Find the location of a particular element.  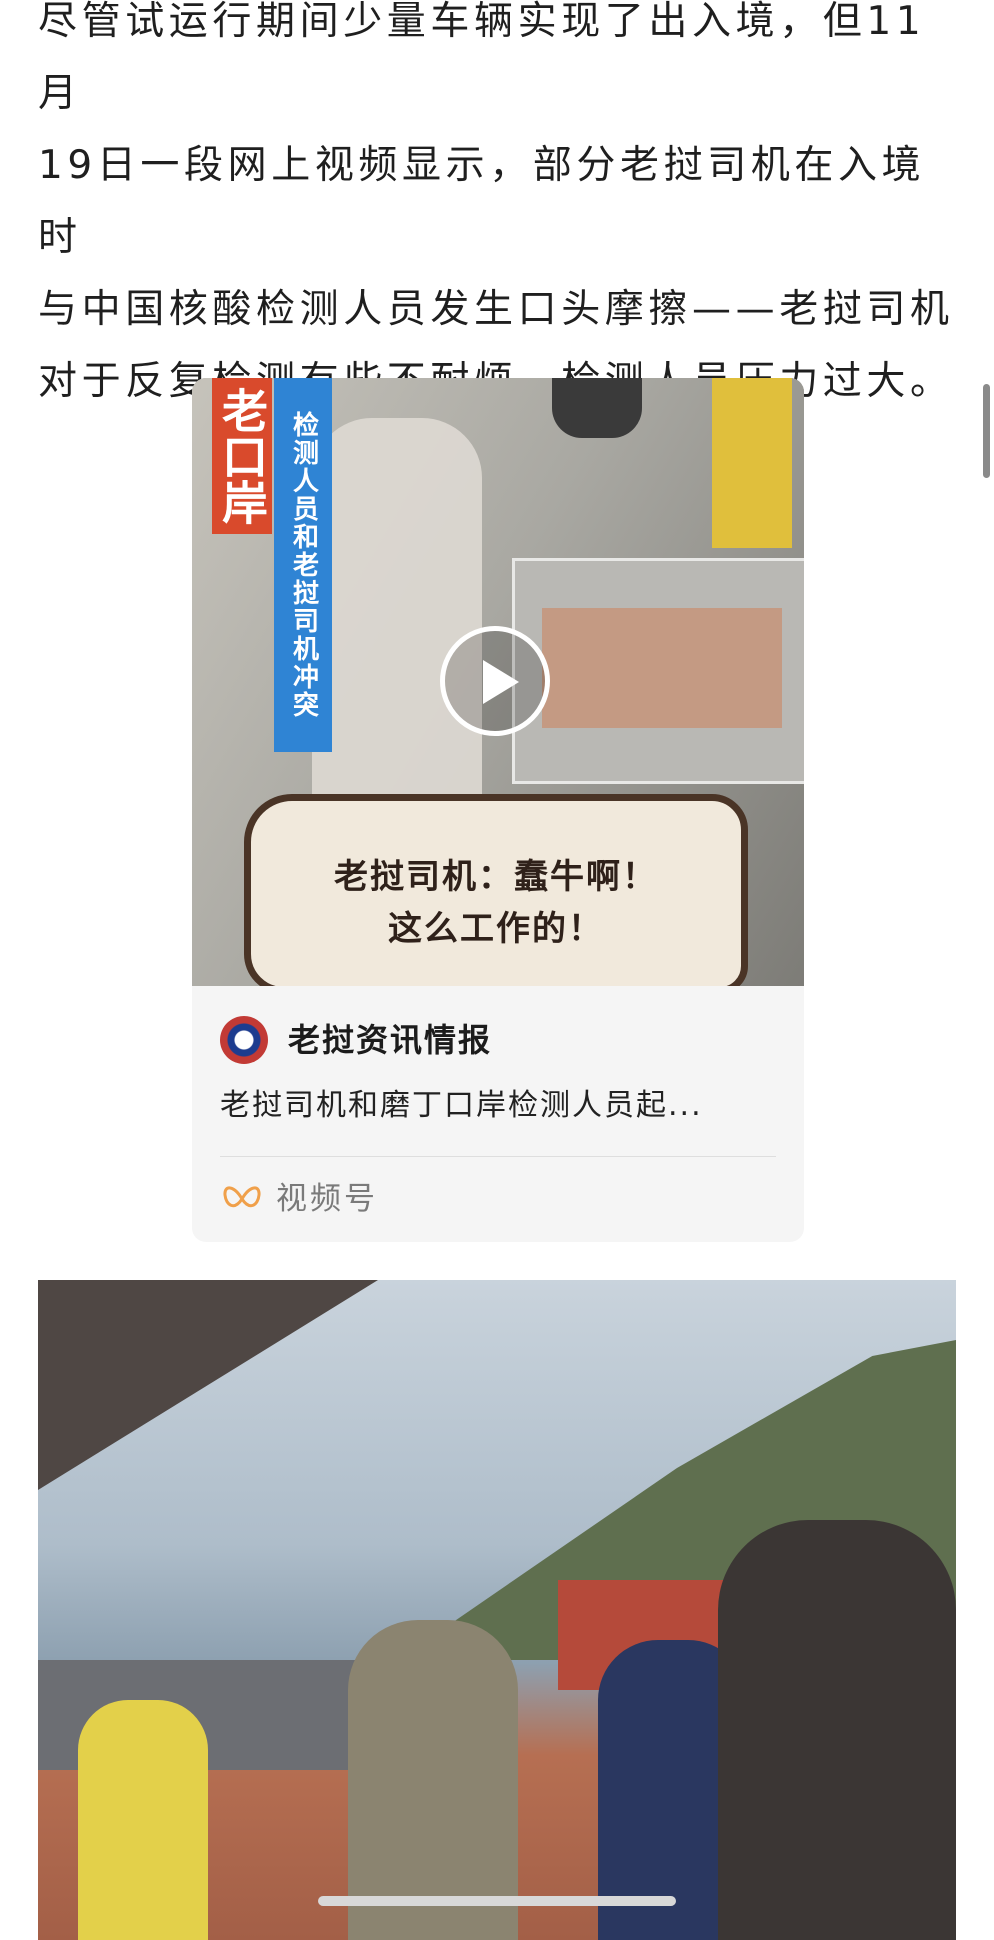

scene-dark-hair is located at coordinates (597, 408).